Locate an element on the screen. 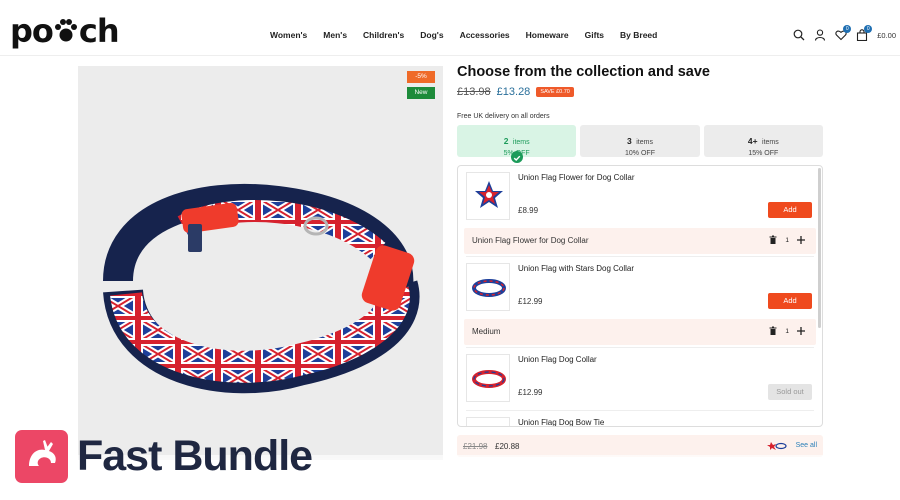 The image size is (900, 500). logo-ch: ch is located at coordinates (99, 31).